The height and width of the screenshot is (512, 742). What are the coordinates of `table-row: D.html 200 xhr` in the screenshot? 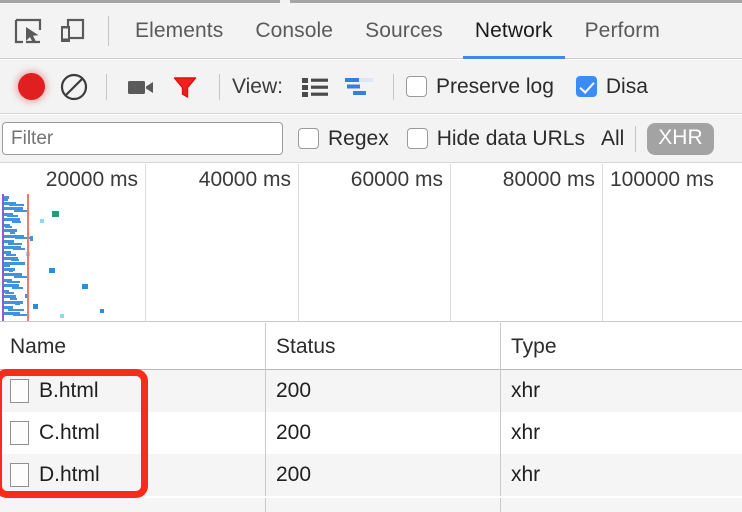 It's located at (371, 475).